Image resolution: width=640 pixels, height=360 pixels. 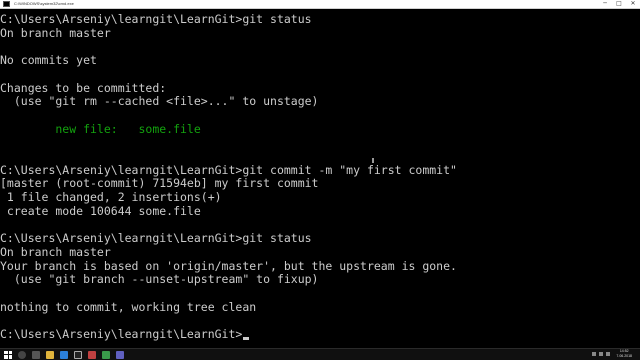 What do you see at coordinates (78, 354) in the screenshot?
I see `terminal-icon` at bounding box center [78, 354].